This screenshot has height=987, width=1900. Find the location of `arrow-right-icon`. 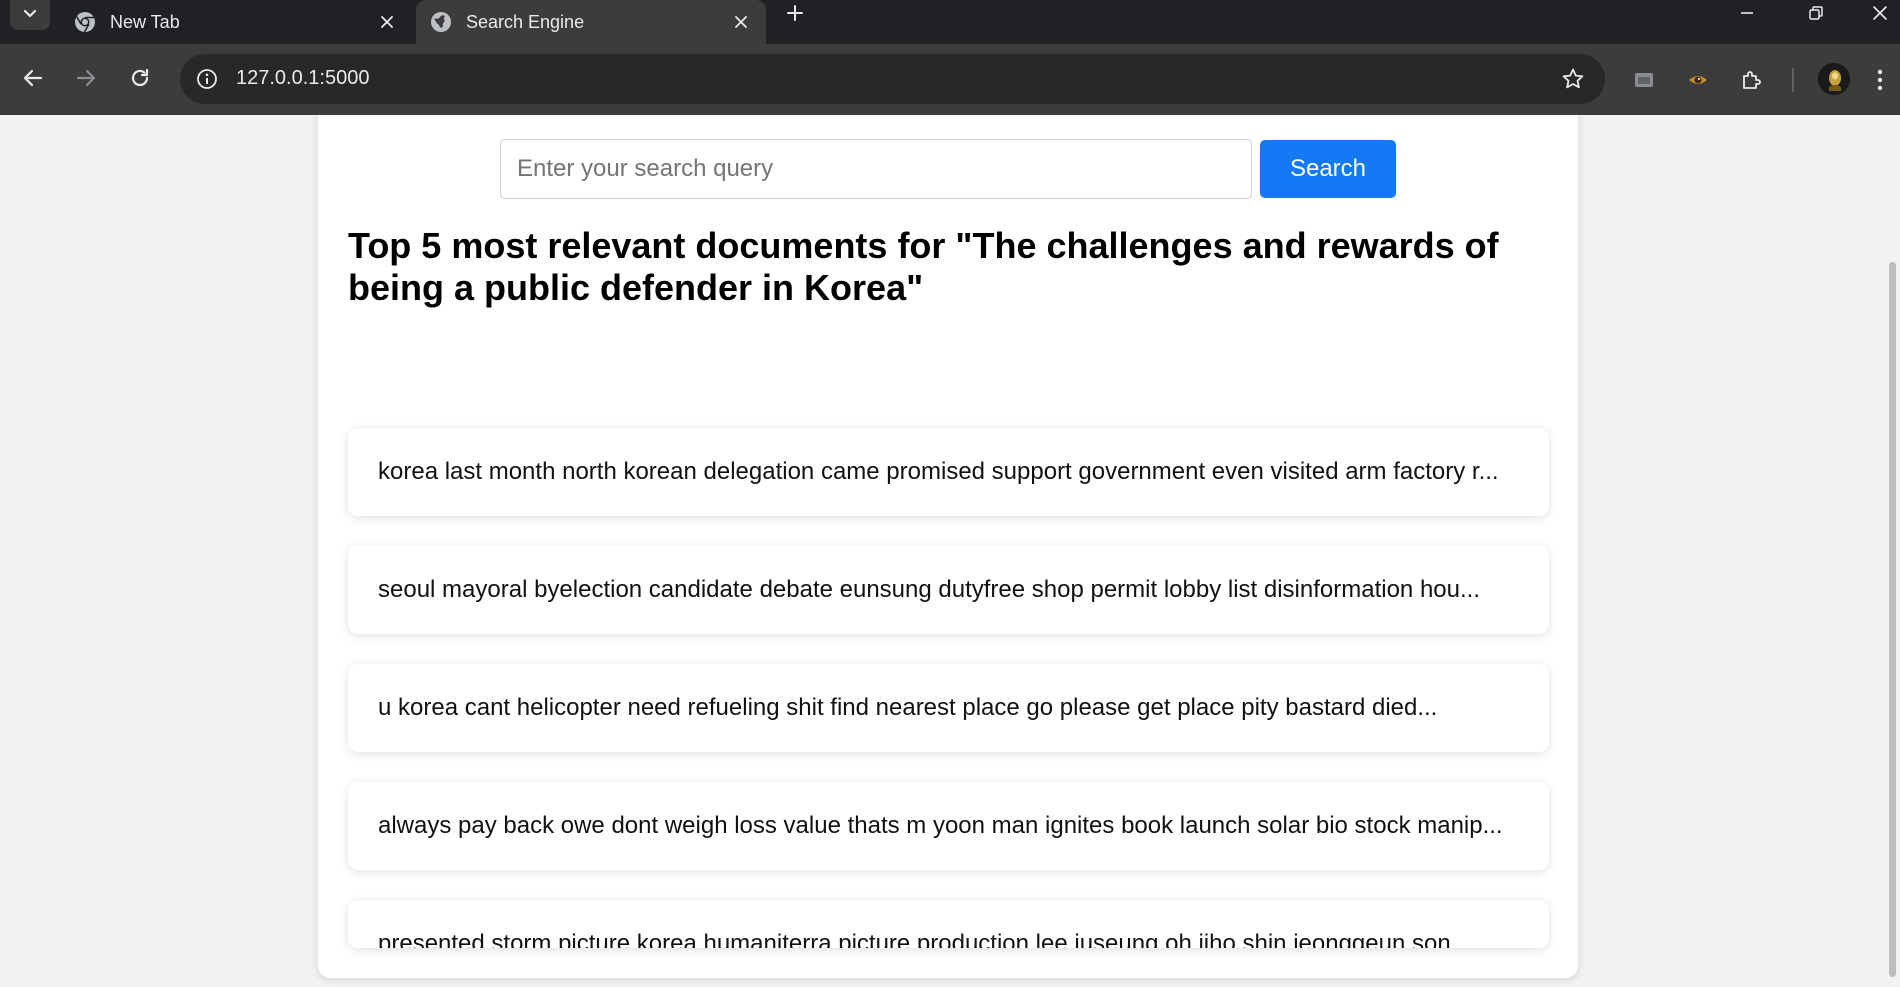

arrow-right-icon is located at coordinates (86, 80).